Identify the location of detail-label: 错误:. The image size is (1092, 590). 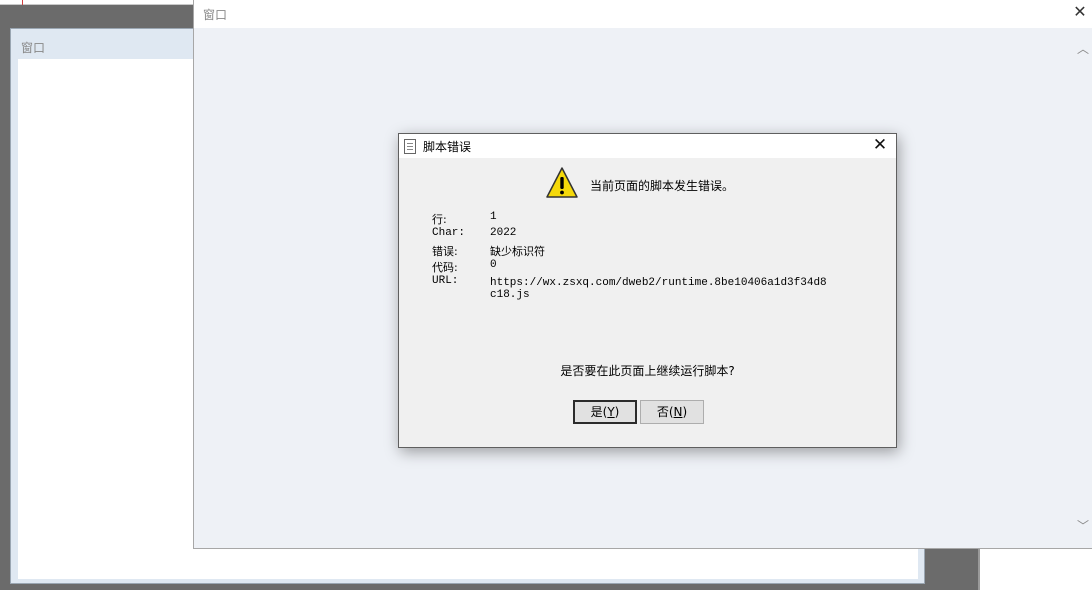
(445, 251).